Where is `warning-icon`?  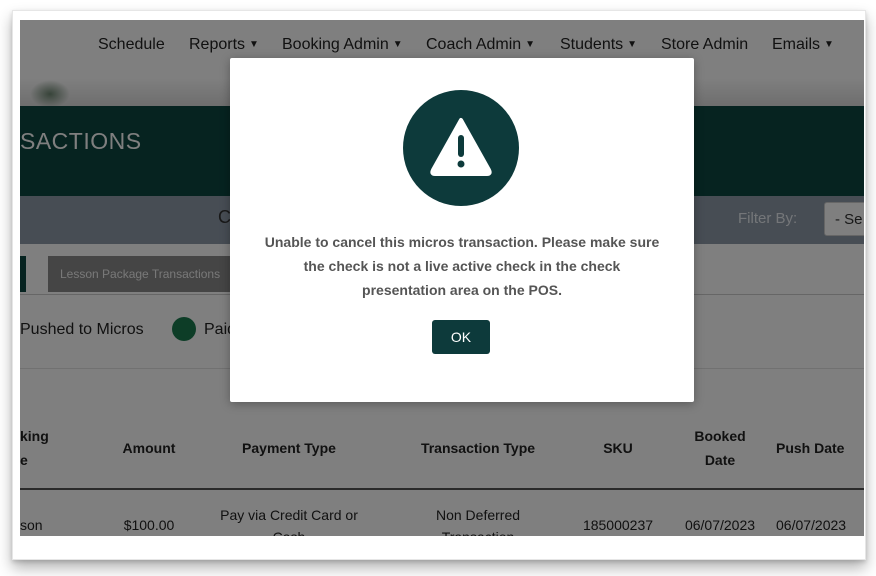
warning-icon is located at coordinates (461, 148).